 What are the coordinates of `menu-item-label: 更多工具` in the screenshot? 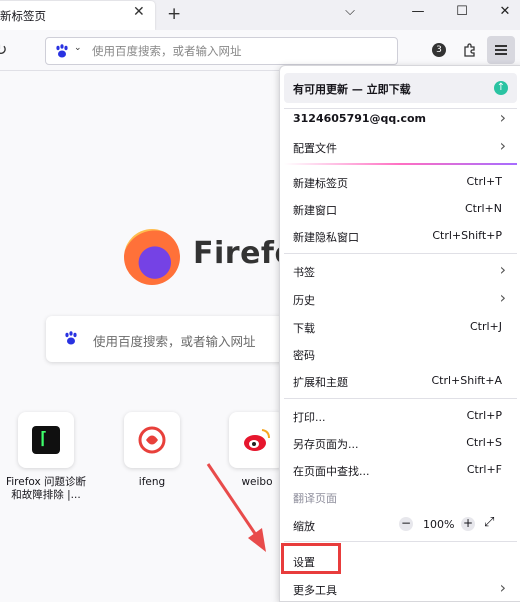 It's located at (315, 590).